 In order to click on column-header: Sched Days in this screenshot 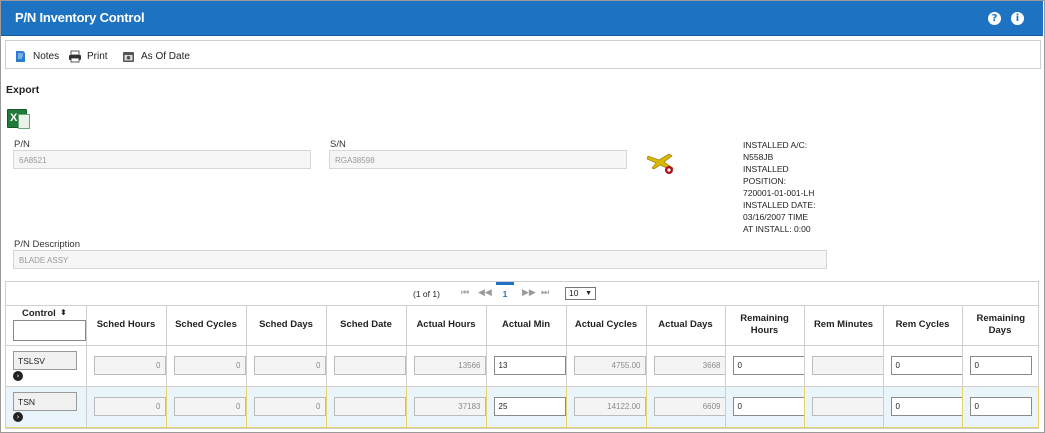, I will do `click(286, 326)`.